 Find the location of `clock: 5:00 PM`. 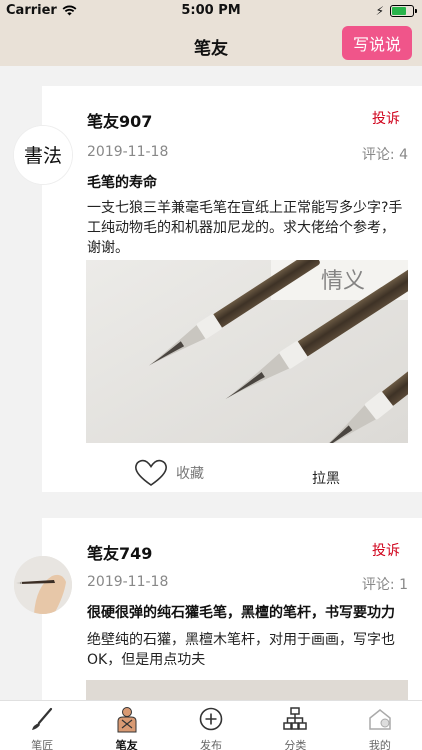

clock: 5:00 PM is located at coordinates (211, 10).